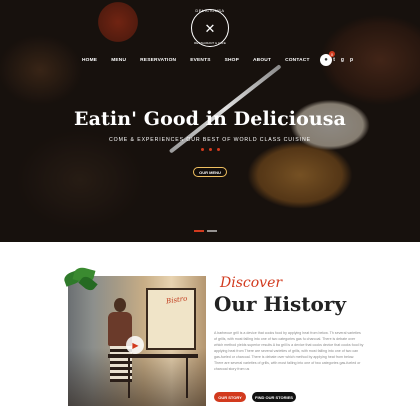  I want to click on twitter-icon: t, so click(334, 60).